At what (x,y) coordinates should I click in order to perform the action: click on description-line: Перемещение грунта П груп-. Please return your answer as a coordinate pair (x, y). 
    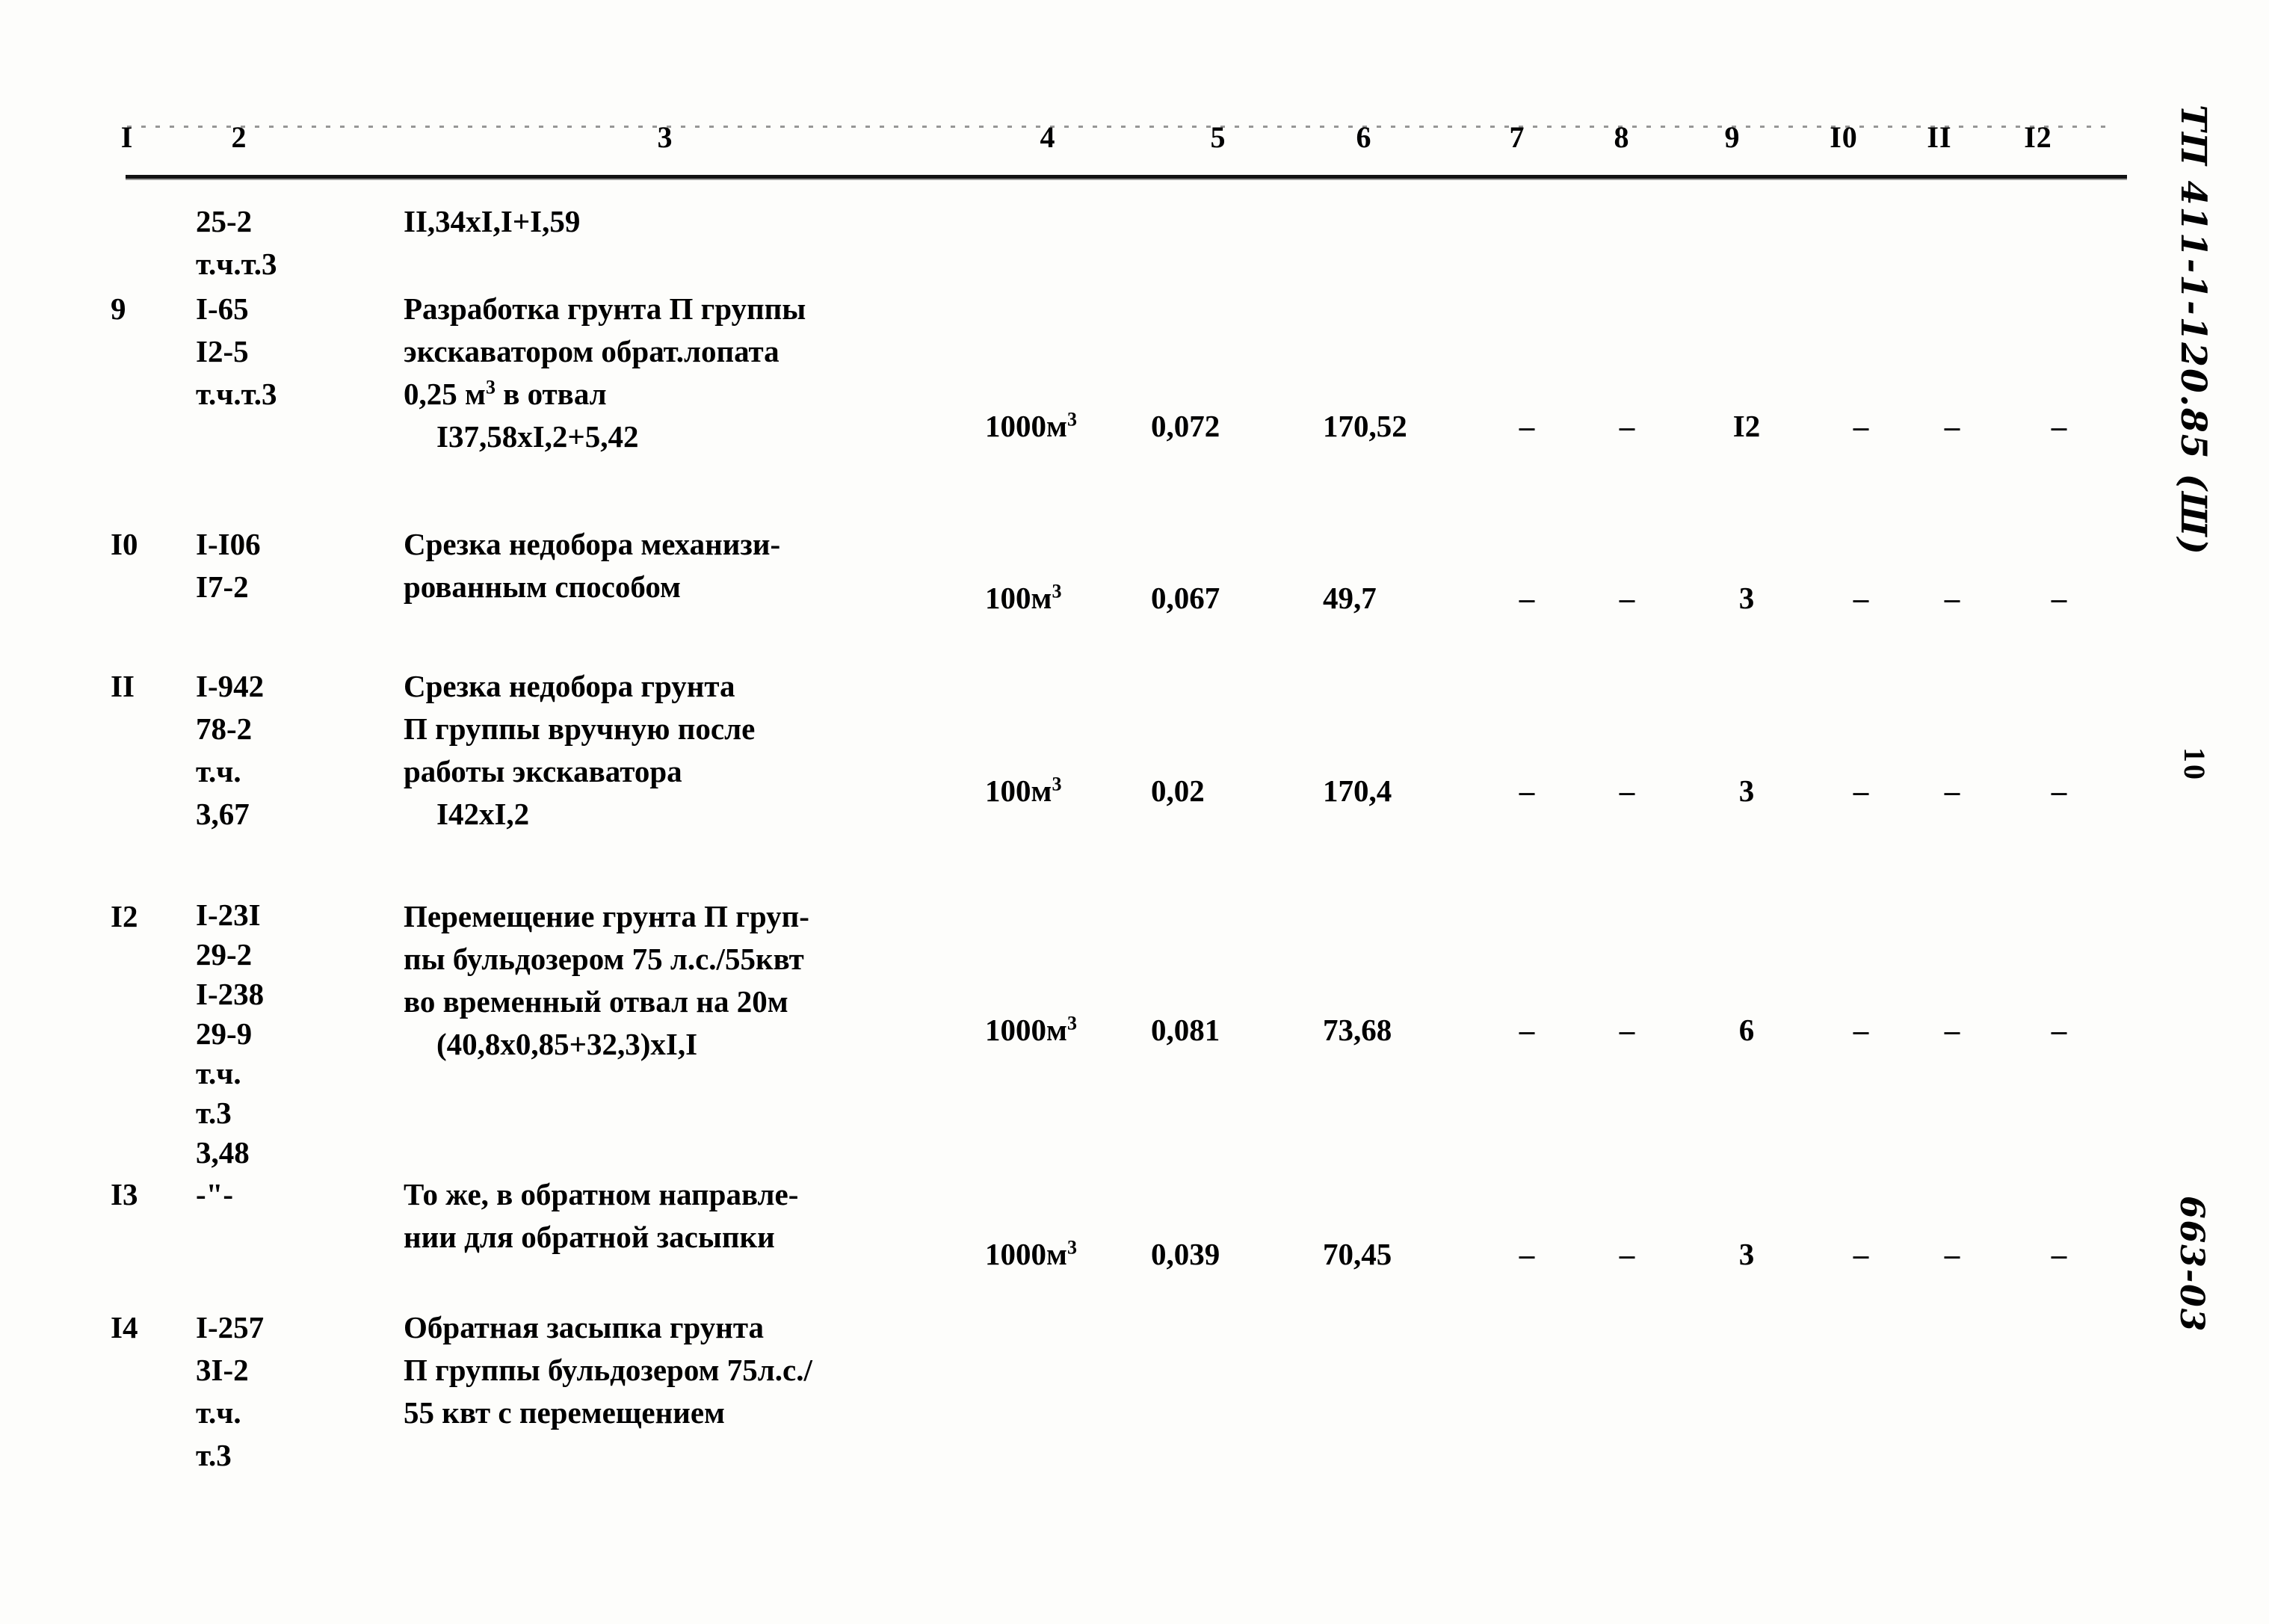
    Looking at the image, I should click on (606, 916).